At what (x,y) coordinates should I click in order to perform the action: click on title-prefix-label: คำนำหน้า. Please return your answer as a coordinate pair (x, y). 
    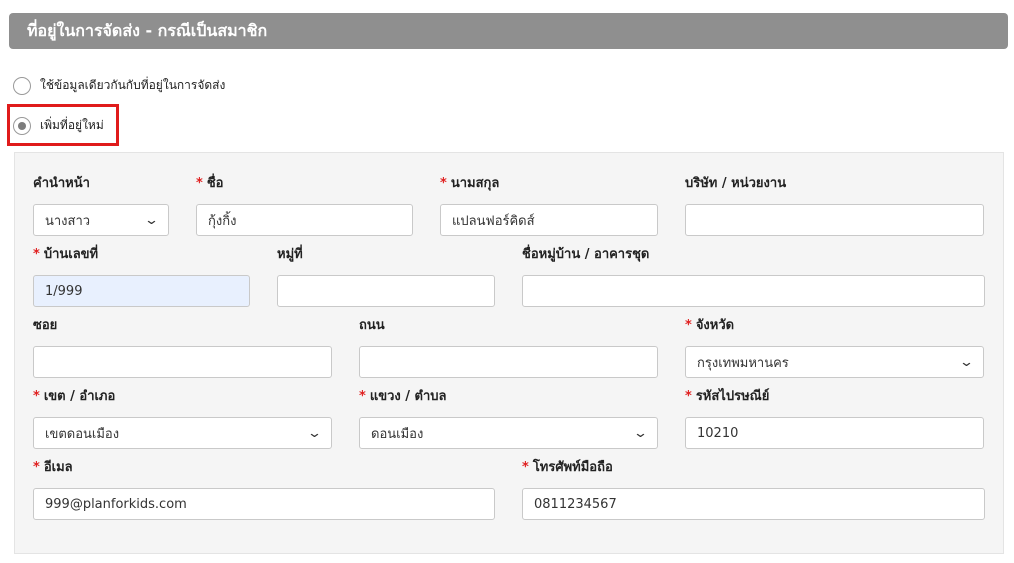
    Looking at the image, I should click on (61, 183).